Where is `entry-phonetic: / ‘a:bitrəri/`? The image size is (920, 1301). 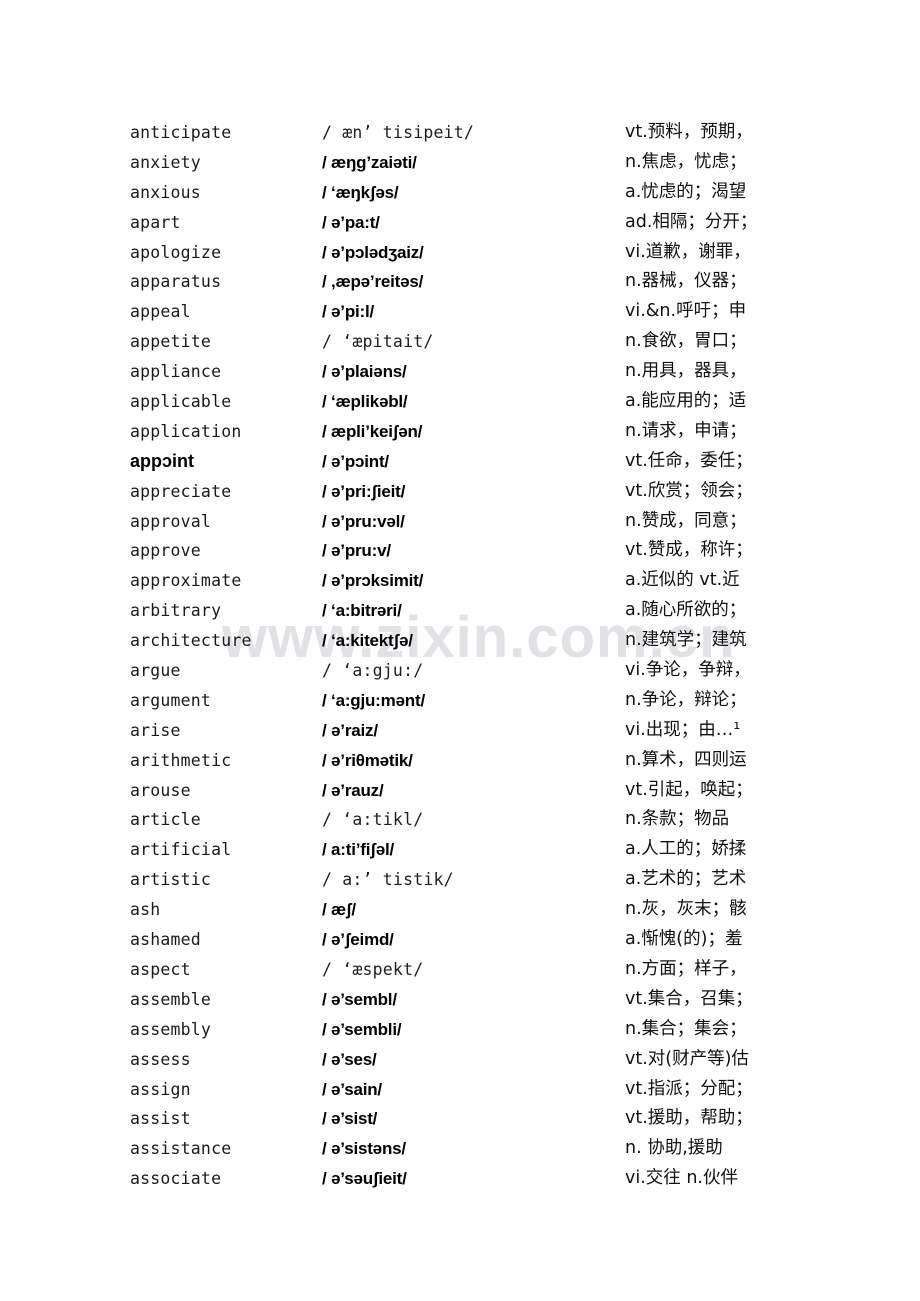 entry-phonetic: / ‘a:bitrəri/ is located at coordinates (362, 611).